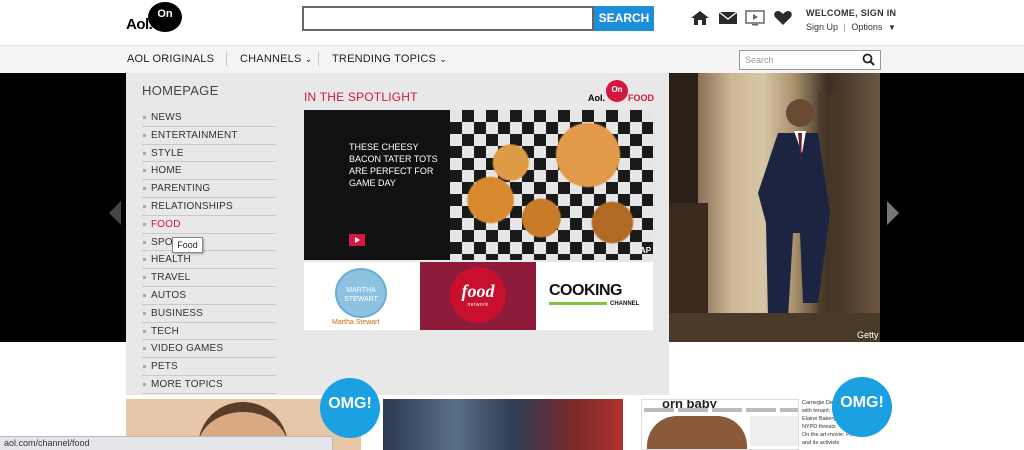 The height and width of the screenshot is (450, 1024). I want to click on menu-item-relationships: RELATIONSHIPS, so click(209, 207).